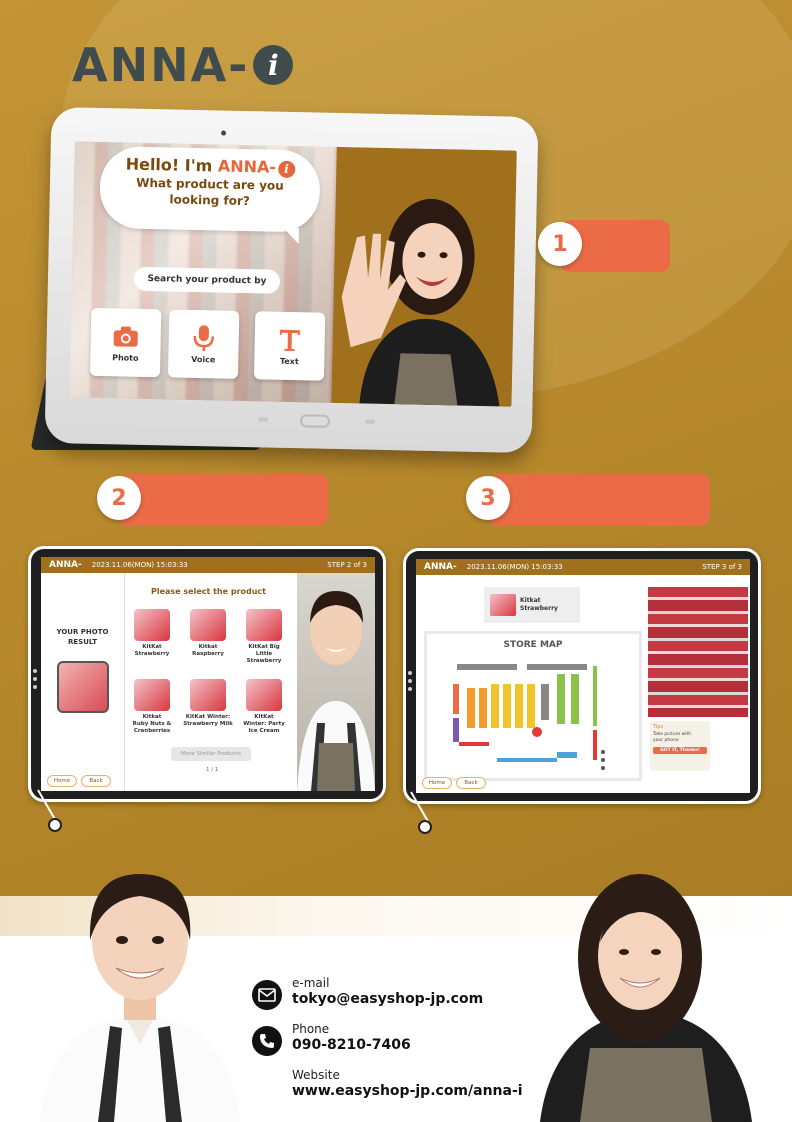 This screenshot has height=1122, width=792. What do you see at coordinates (264, 661) in the screenshot?
I see `product-name-3: Strawberry` at bounding box center [264, 661].